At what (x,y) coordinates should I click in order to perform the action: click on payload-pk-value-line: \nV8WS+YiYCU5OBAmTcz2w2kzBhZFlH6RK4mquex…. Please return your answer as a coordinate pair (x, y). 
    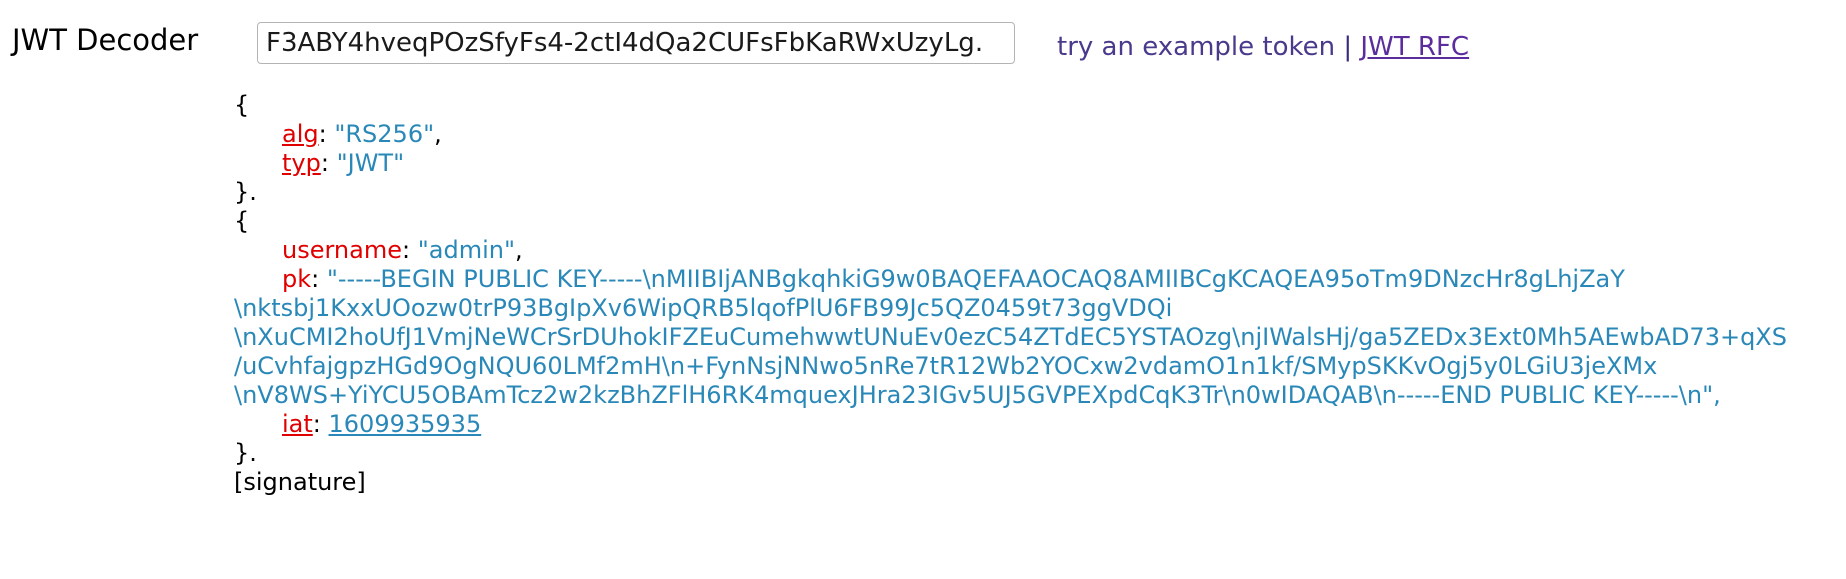
    Looking at the image, I should click on (977, 395).